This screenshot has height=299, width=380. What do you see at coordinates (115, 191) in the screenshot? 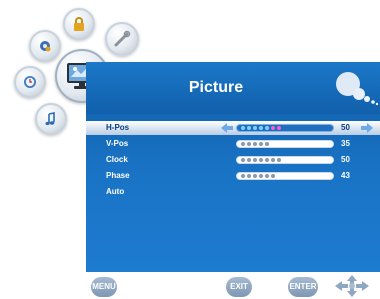
I see `menu-item-label: Auto` at bounding box center [115, 191].